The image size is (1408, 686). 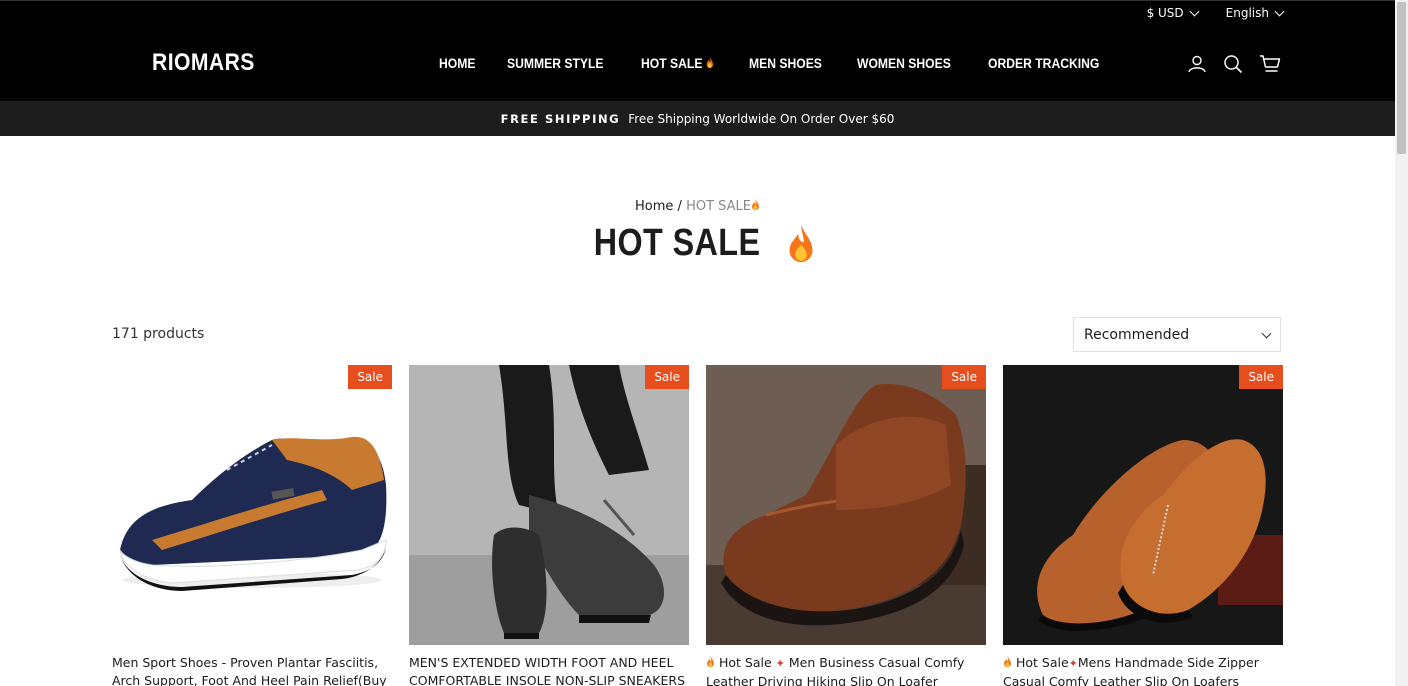 I want to click on page-title-text: HOT SALE, so click(x=677, y=243).